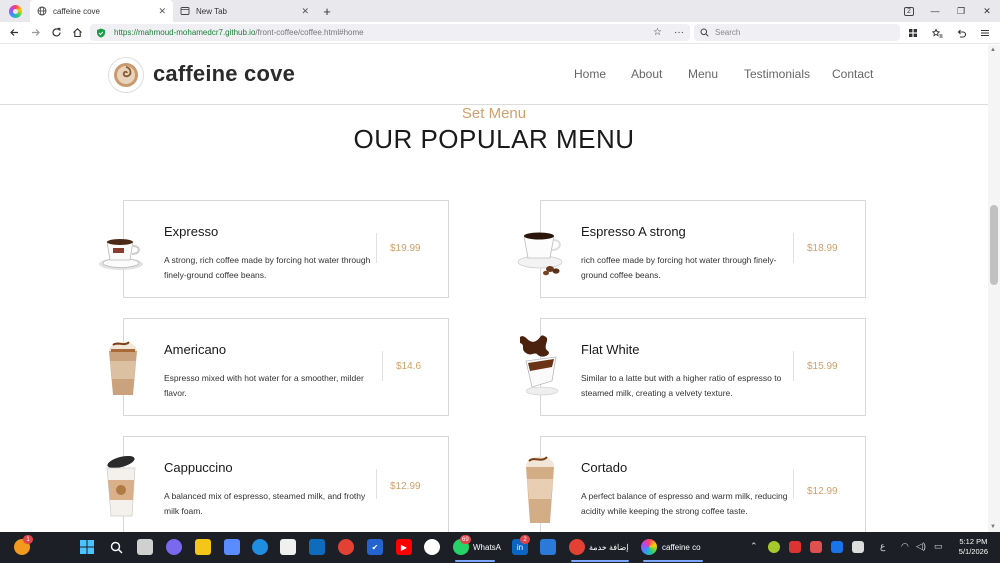 This screenshot has height=563, width=1000. What do you see at coordinates (987, 11) in the screenshot?
I see `close-window-button: ✕` at bounding box center [987, 11].